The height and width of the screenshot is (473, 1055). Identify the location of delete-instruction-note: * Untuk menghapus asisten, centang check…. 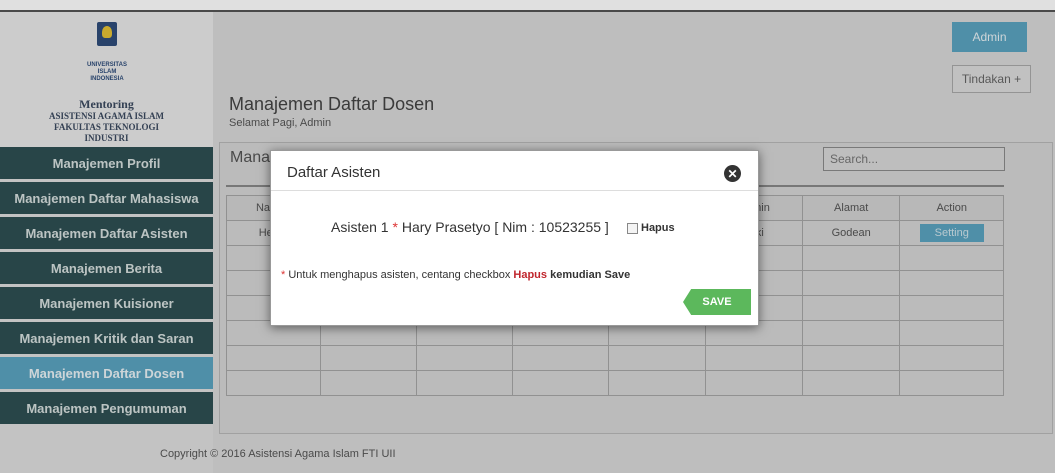
(455, 275).